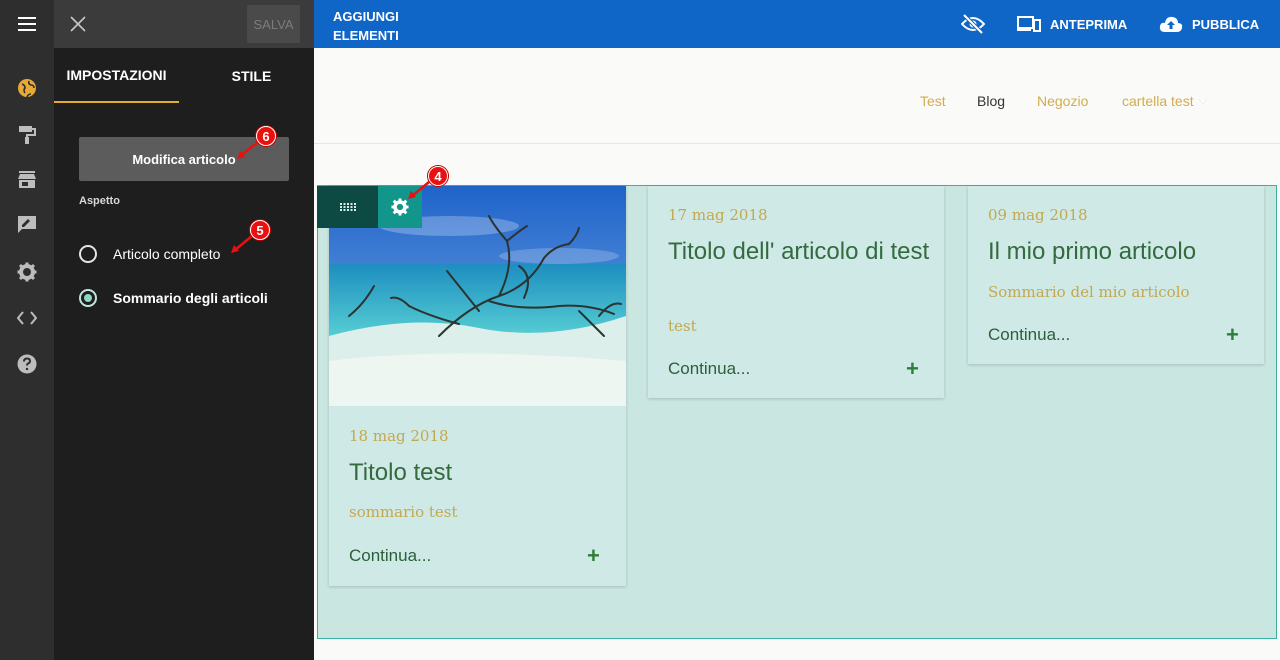  I want to click on drag-handle, so click(347, 207).